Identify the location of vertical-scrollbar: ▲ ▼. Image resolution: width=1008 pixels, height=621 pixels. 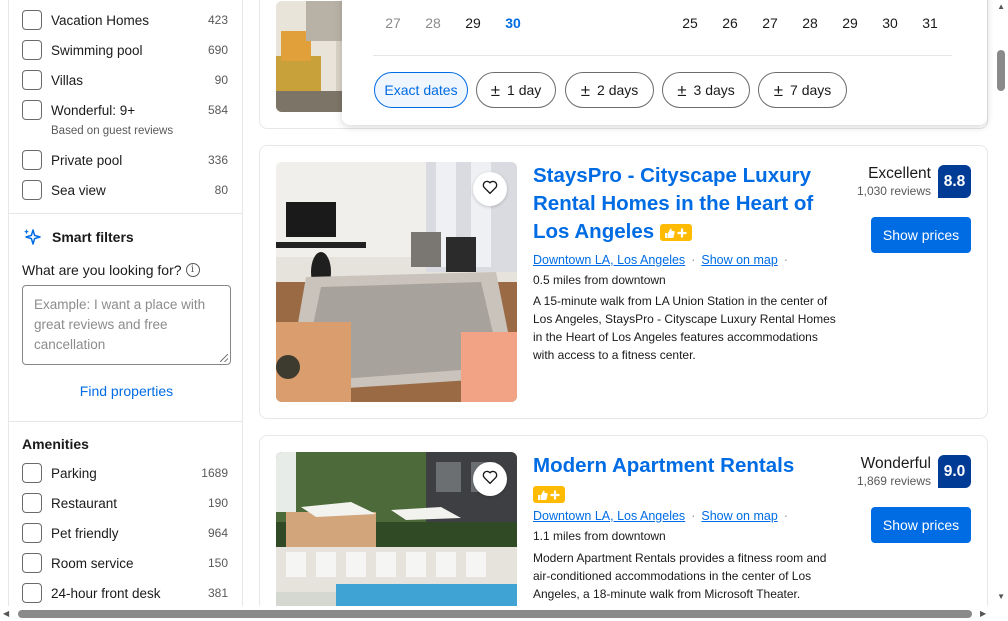
(1000, 303).